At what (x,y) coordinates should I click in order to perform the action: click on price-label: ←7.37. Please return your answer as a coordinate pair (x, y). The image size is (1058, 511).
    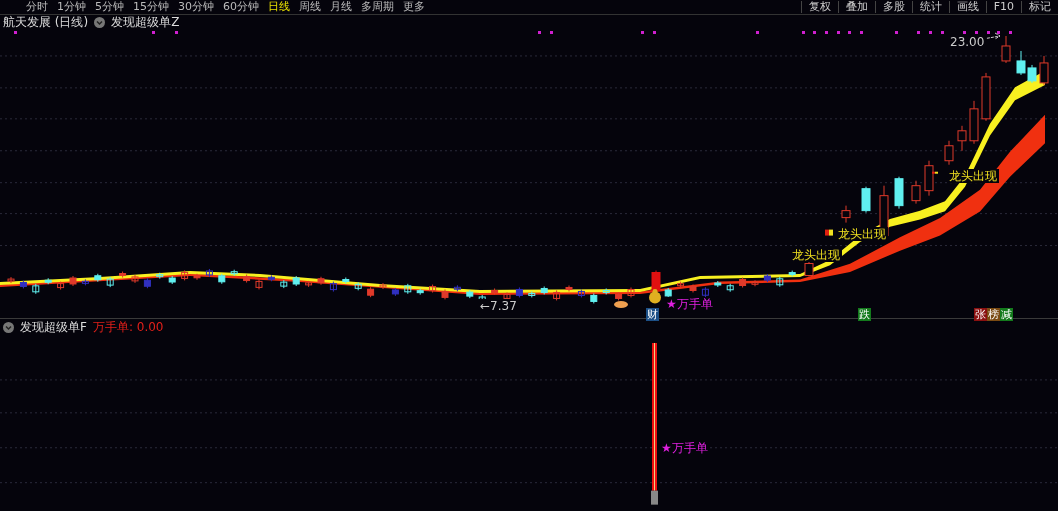
    Looking at the image, I should click on (498, 305).